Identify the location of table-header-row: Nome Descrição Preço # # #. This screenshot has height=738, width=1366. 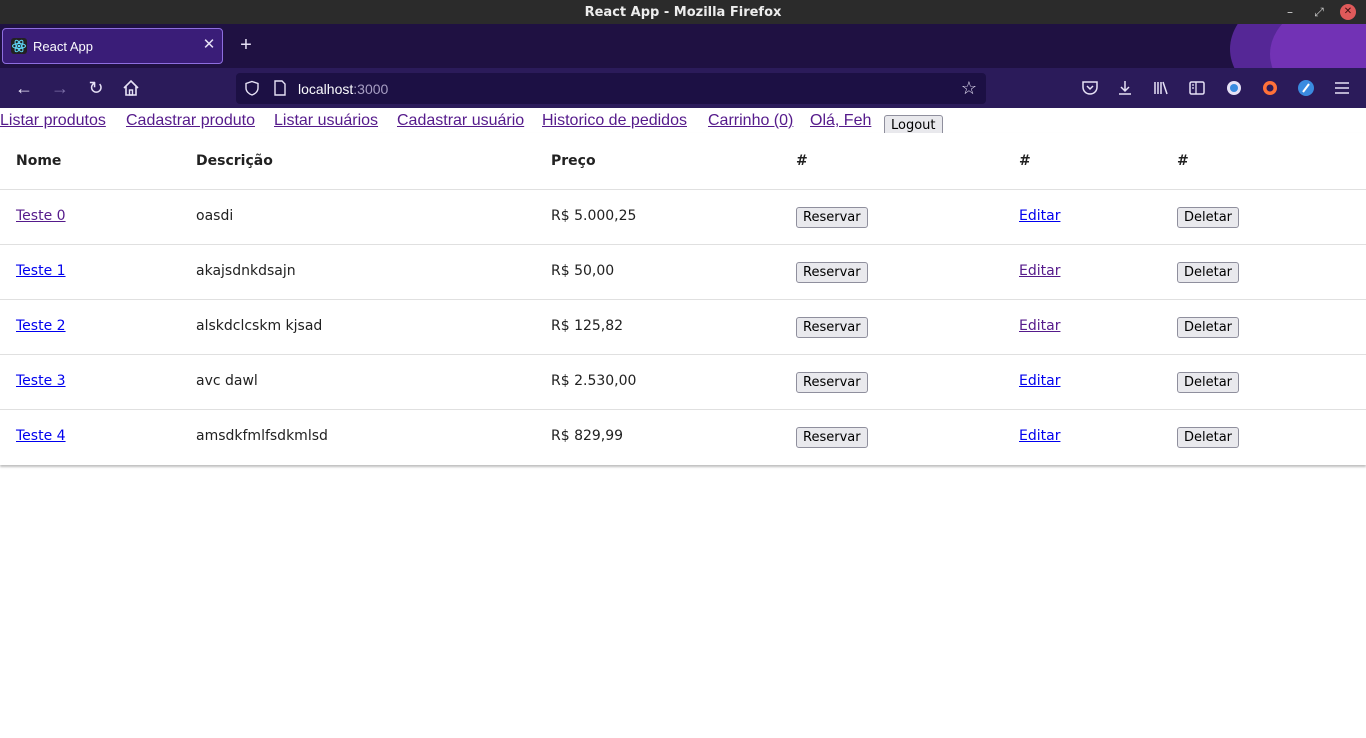
(683, 161).